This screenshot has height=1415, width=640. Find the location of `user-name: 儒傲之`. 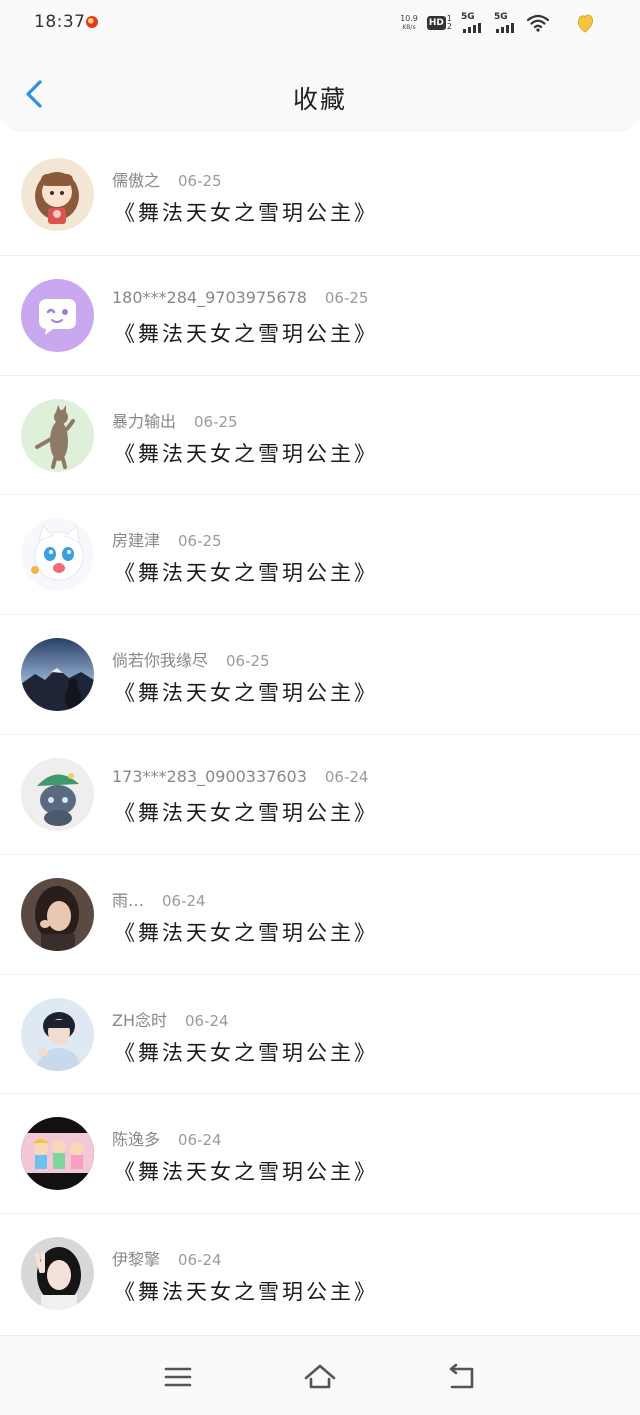

user-name: 儒傲之 is located at coordinates (136, 179).